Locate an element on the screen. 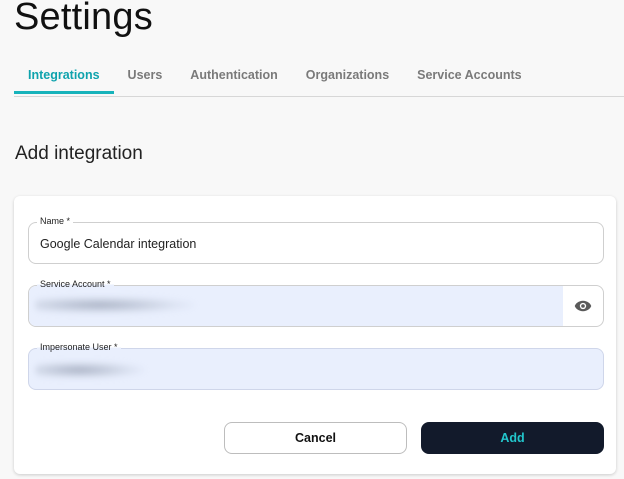  tab-authentication: Authentication is located at coordinates (234, 76).